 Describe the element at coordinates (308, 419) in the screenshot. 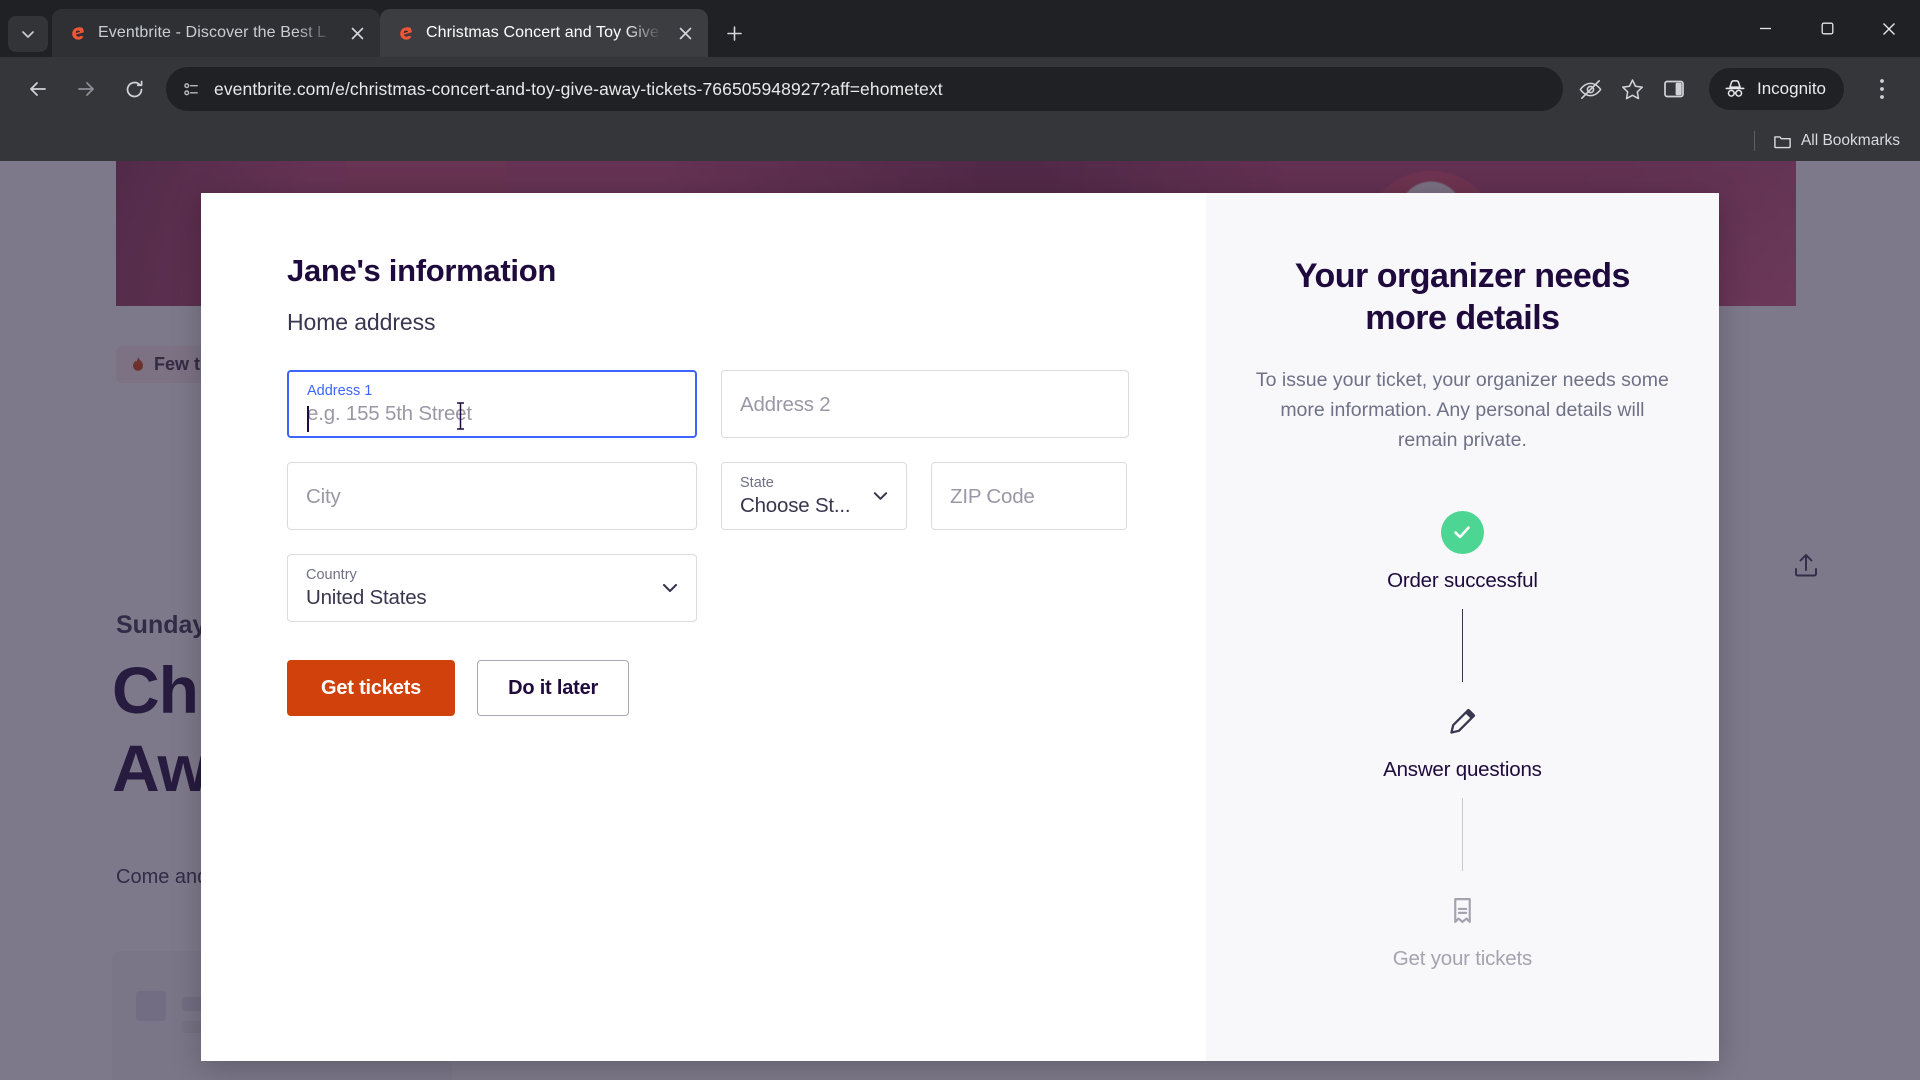

I see `text-caret` at that location.